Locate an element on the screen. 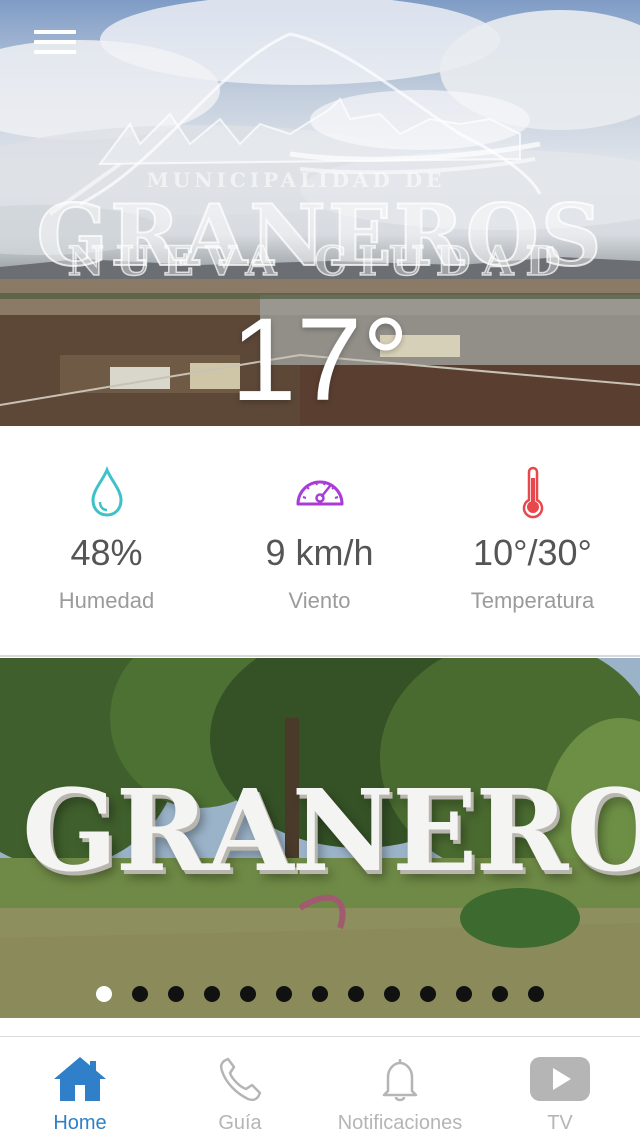  speedometer-icon is located at coordinates (319, 493).